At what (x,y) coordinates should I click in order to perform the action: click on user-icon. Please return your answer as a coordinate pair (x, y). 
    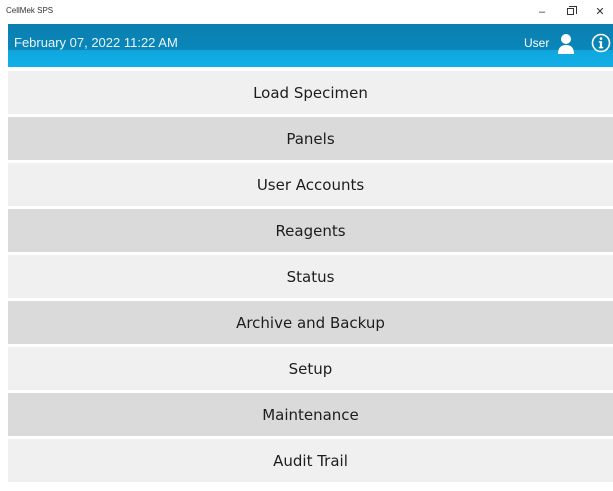
    Looking at the image, I should click on (566, 44).